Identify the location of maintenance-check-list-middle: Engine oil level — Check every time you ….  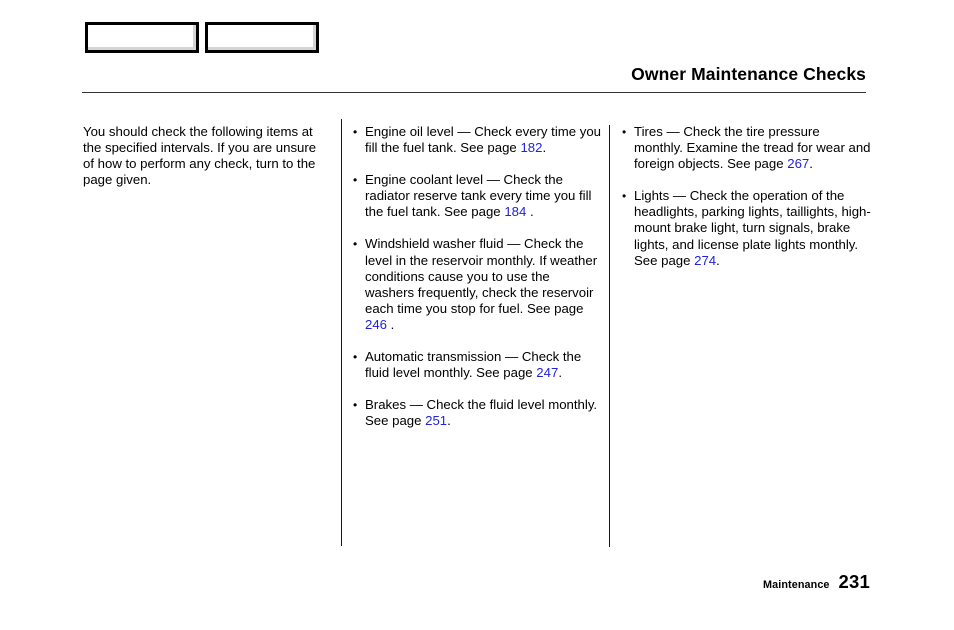
(477, 276).